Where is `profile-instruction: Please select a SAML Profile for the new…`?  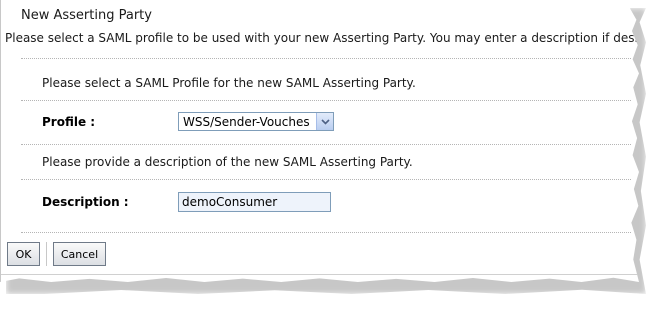
profile-instruction: Please select a SAML Profile for the new… is located at coordinates (229, 83).